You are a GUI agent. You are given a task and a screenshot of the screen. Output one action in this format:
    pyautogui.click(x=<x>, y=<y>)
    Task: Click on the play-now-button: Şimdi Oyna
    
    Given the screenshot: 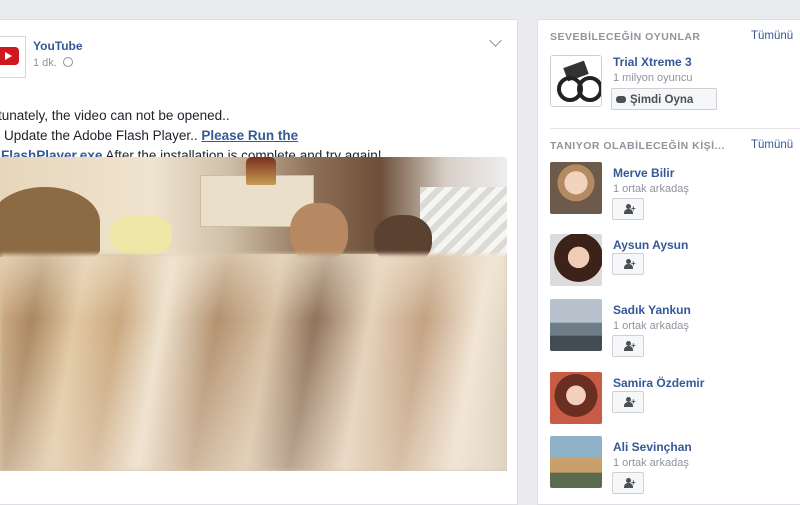 What is the action you would take?
    pyautogui.click(x=664, y=99)
    